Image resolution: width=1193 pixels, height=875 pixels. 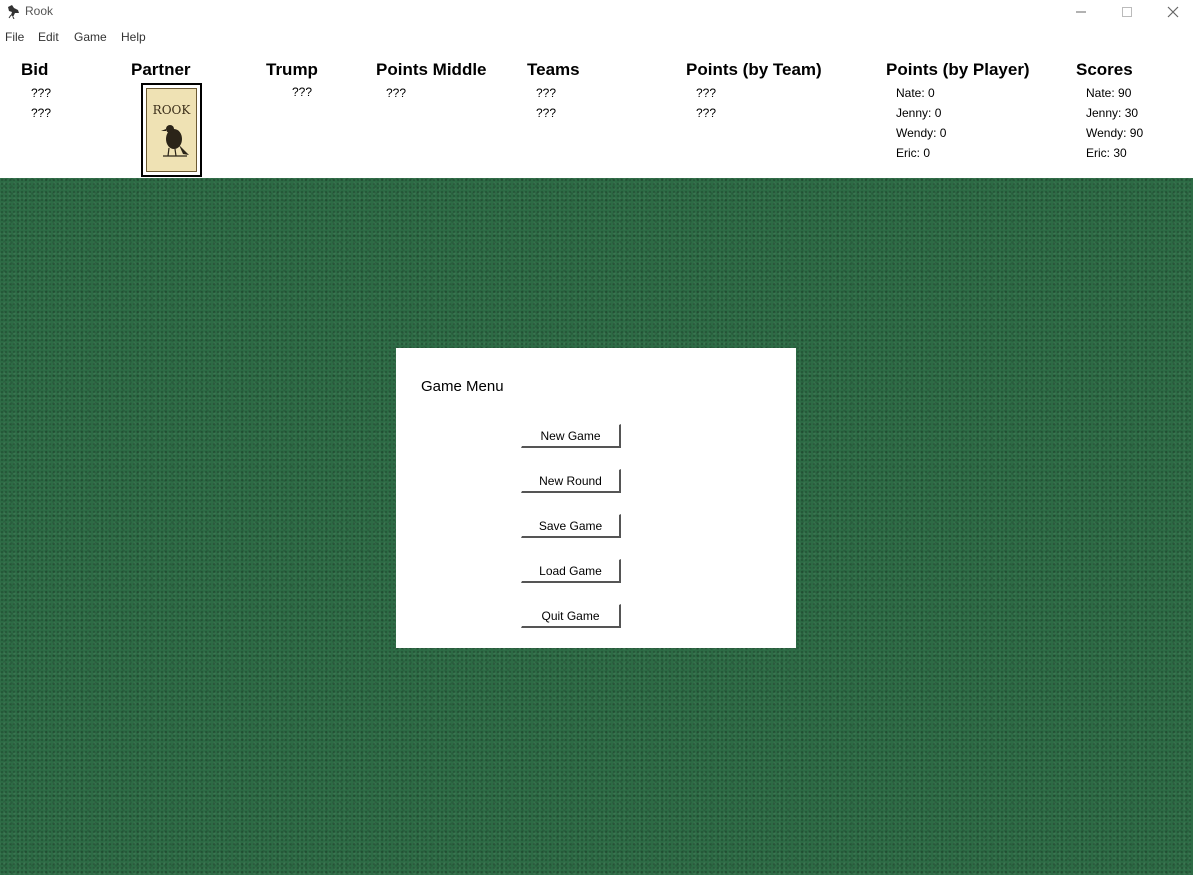 I want to click on score-eric: Eric: 30, so click(x=1106, y=153).